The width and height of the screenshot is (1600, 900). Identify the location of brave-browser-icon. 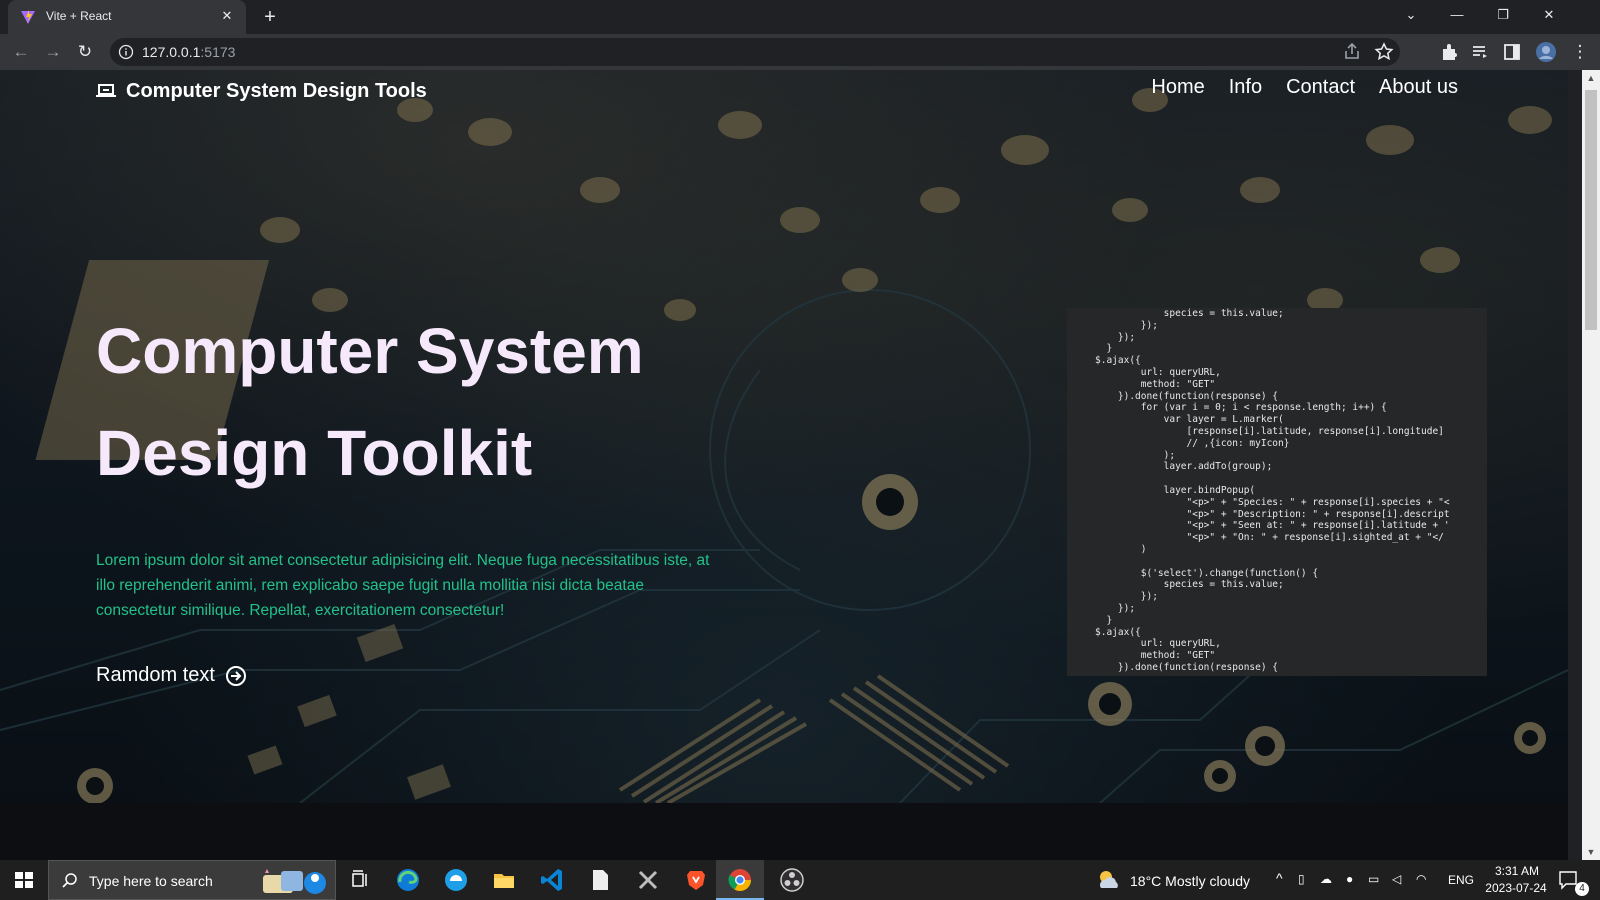
(696, 880).